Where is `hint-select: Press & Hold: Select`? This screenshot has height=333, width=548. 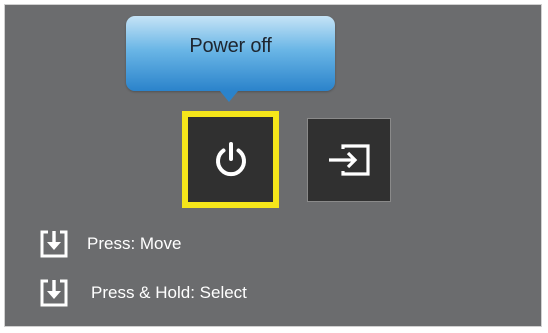 hint-select: Press & Hold: Select is located at coordinates (143, 293).